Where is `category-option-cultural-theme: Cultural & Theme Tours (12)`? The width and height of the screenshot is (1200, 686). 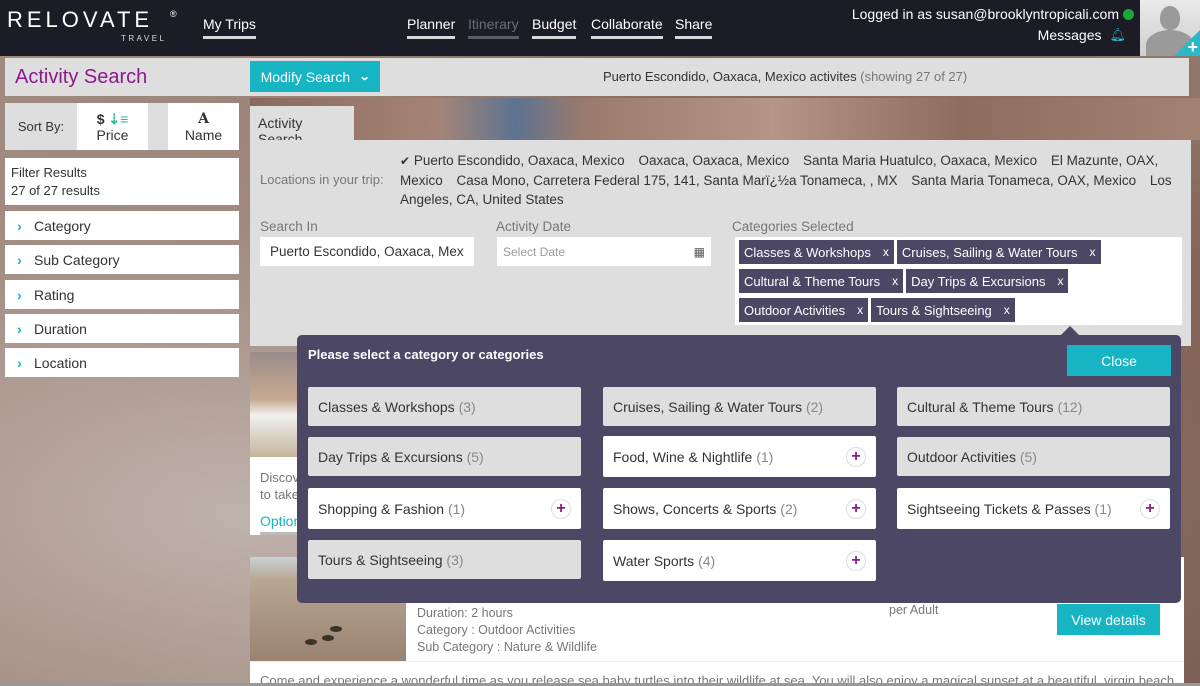
category-option-cultural-theme: Cultural & Theme Tours (12) is located at coordinates (1033, 406).